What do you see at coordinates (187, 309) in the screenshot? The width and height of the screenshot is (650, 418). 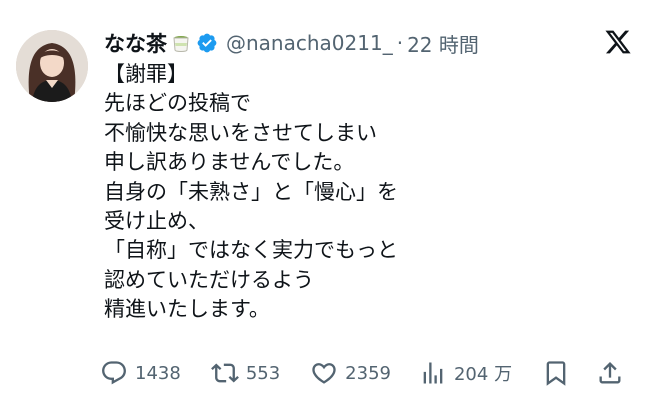 I see `tweet-text-line: 精進いたします。` at bounding box center [187, 309].